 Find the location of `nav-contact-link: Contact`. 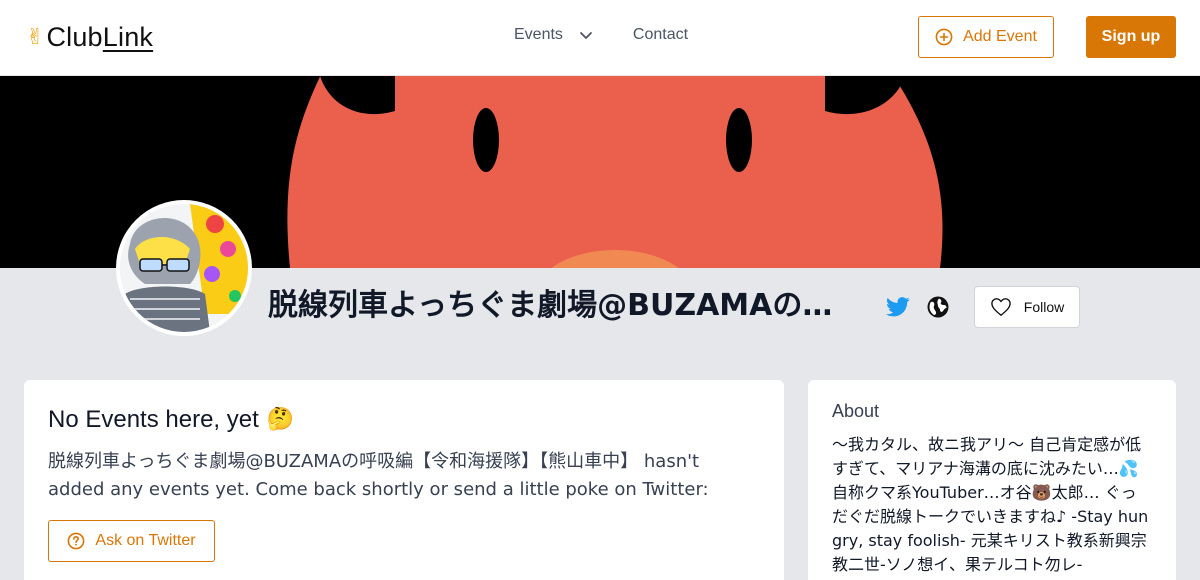

nav-contact-link: Contact is located at coordinates (660, 35).